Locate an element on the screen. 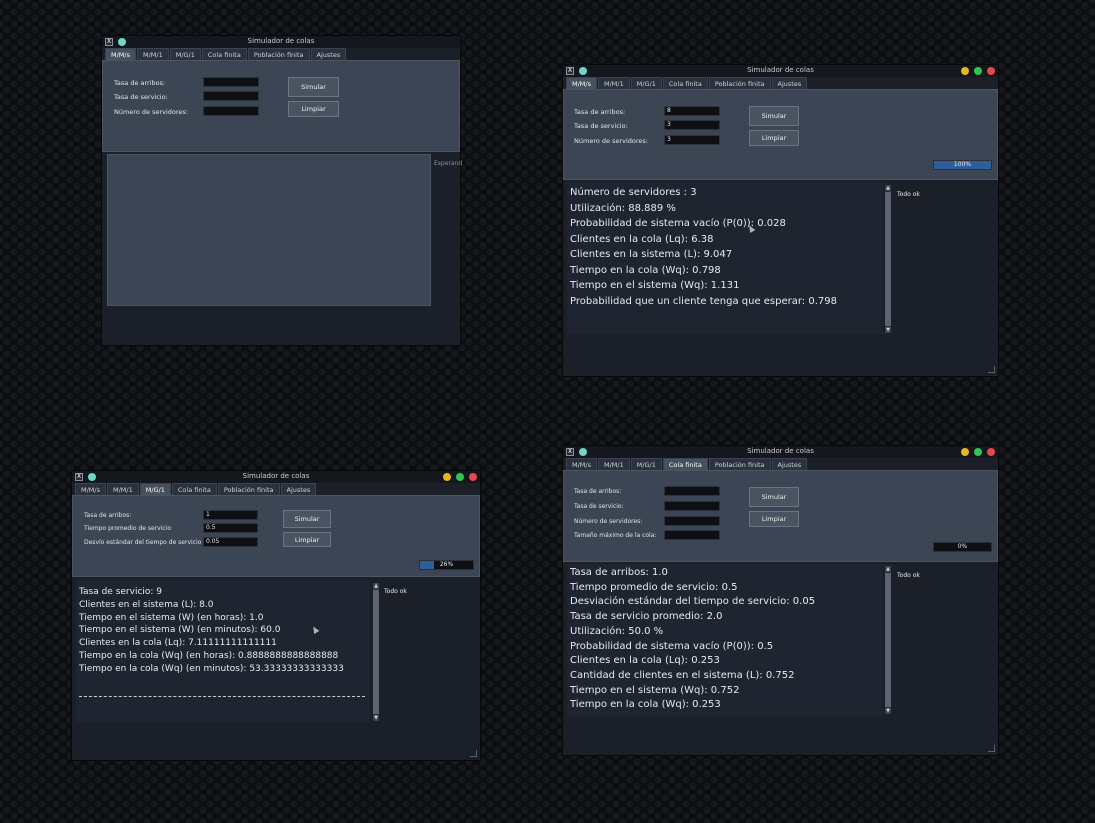 The image size is (1095, 823). mean-service-time-input: 0.5 is located at coordinates (230, 528).